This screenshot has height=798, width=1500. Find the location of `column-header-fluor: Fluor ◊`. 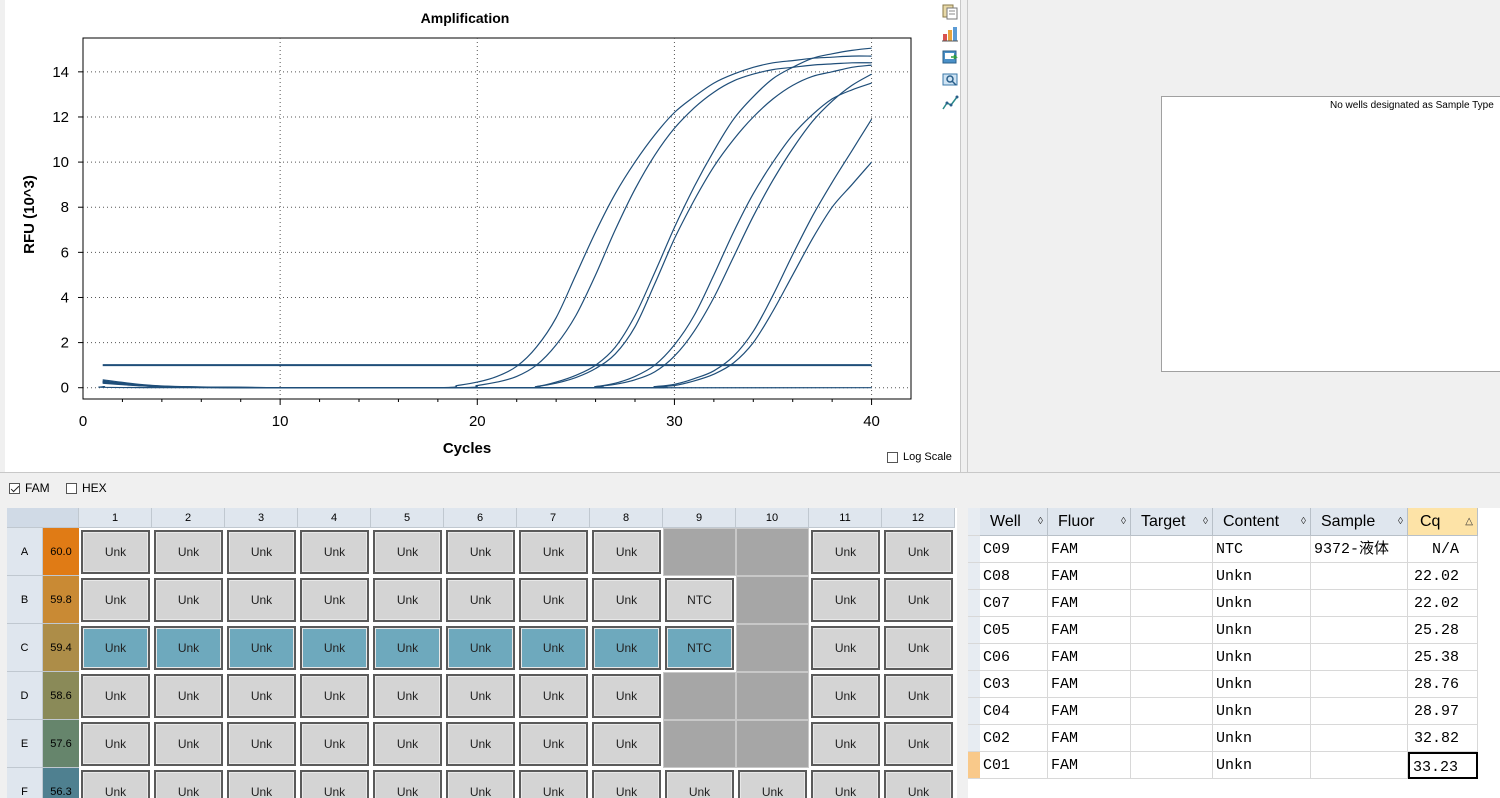

column-header-fluor: Fluor ◊ is located at coordinates (1089, 522).